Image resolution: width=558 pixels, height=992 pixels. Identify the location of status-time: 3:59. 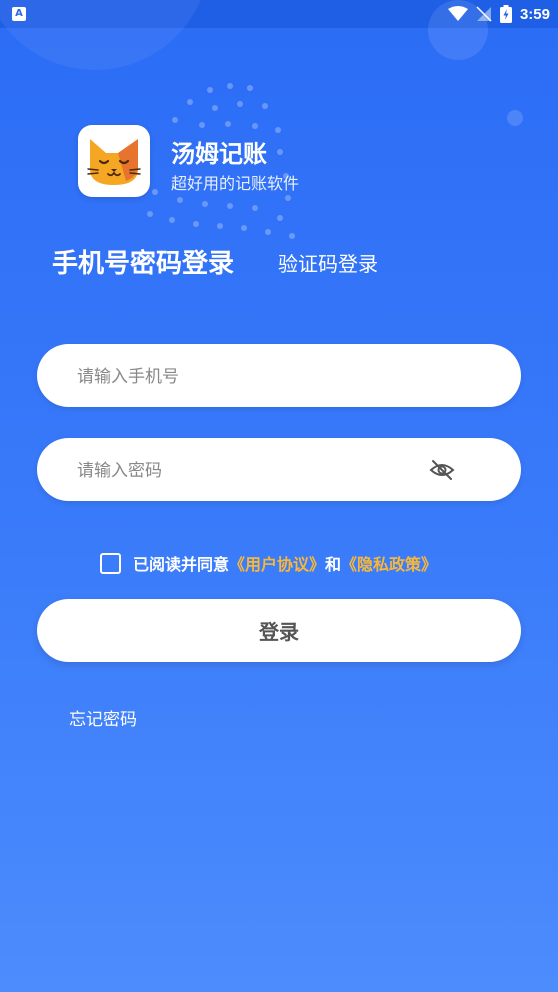
(534, 14).